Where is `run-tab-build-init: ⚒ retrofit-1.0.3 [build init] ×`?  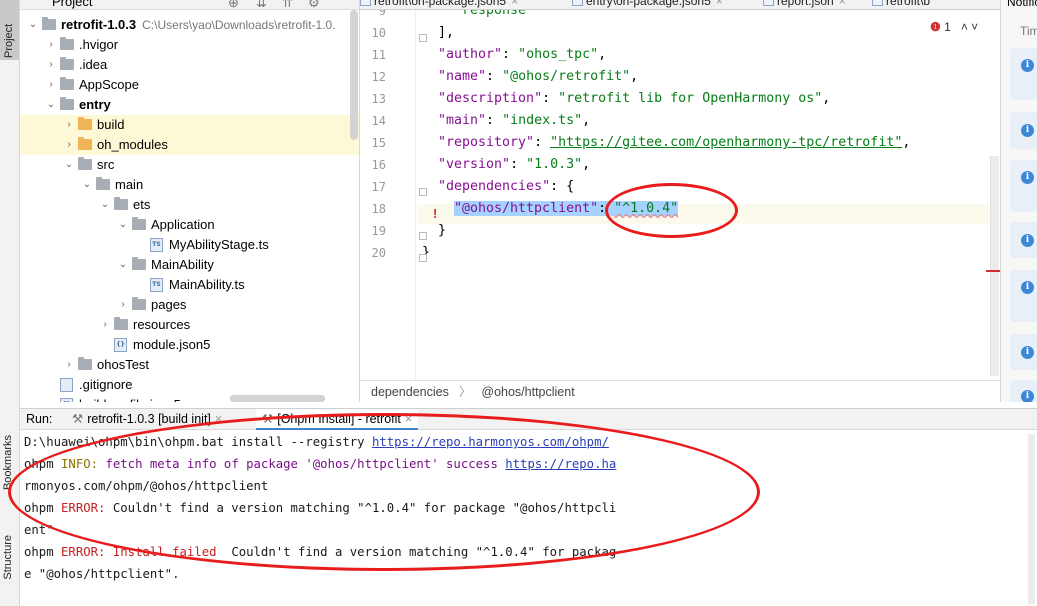 run-tab-build-init: ⚒ retrofit-1.0.3 [build init] × is located at coordinates (147, 419).